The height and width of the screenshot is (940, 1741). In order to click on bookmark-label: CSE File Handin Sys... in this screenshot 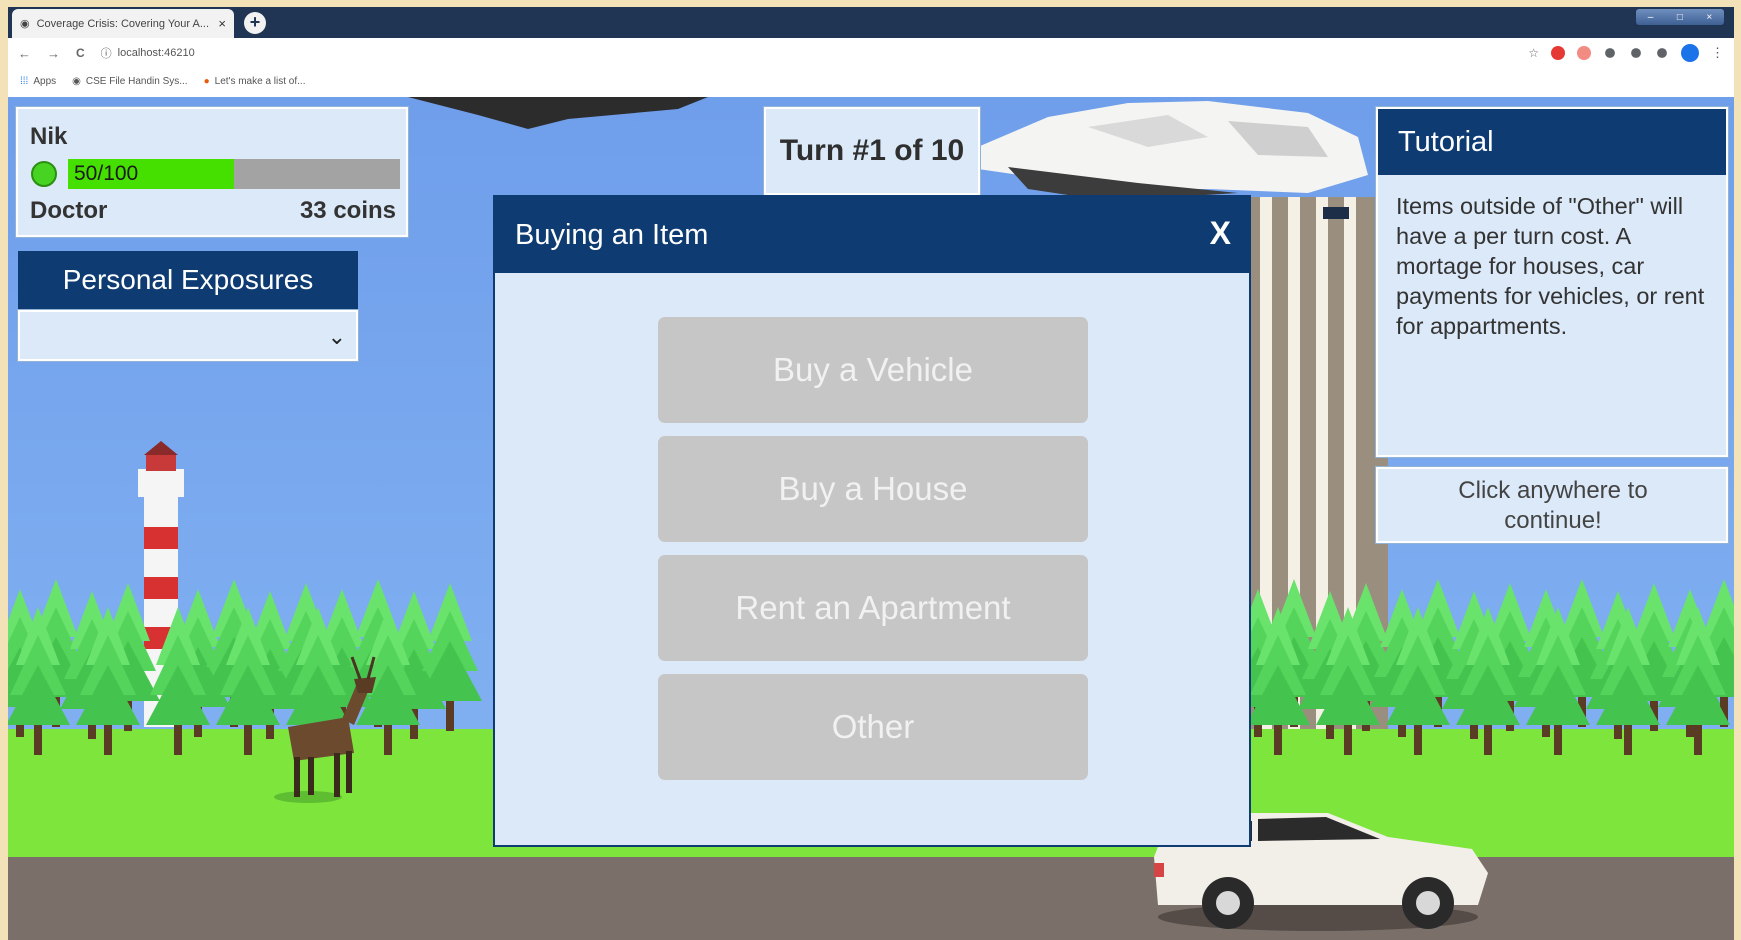, I will do `click(136, 81)`.